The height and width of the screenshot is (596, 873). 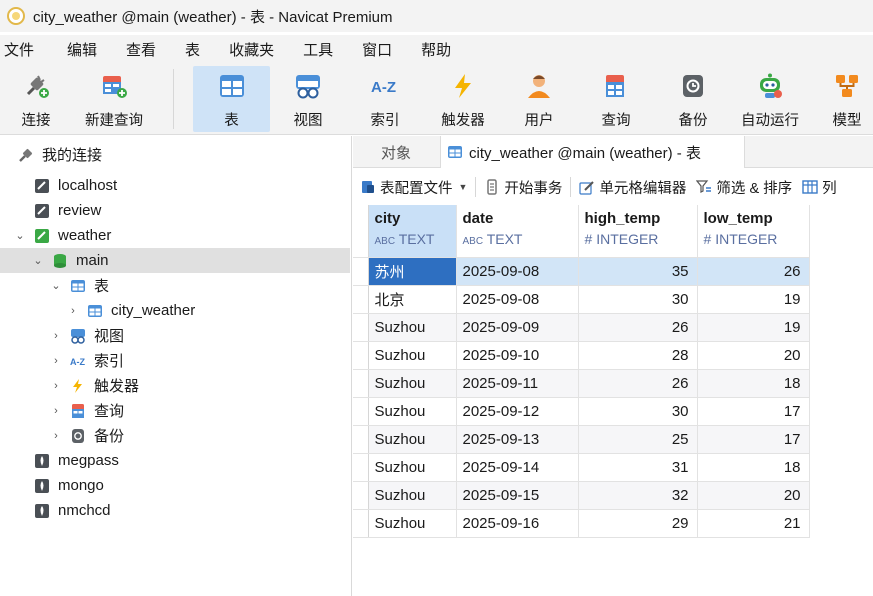 What do you see at coordinates (592, 152) in the screenshot?
I see `tab-city-weather: city_weather @main (weather) - 表` at bounding box center [592, 152].